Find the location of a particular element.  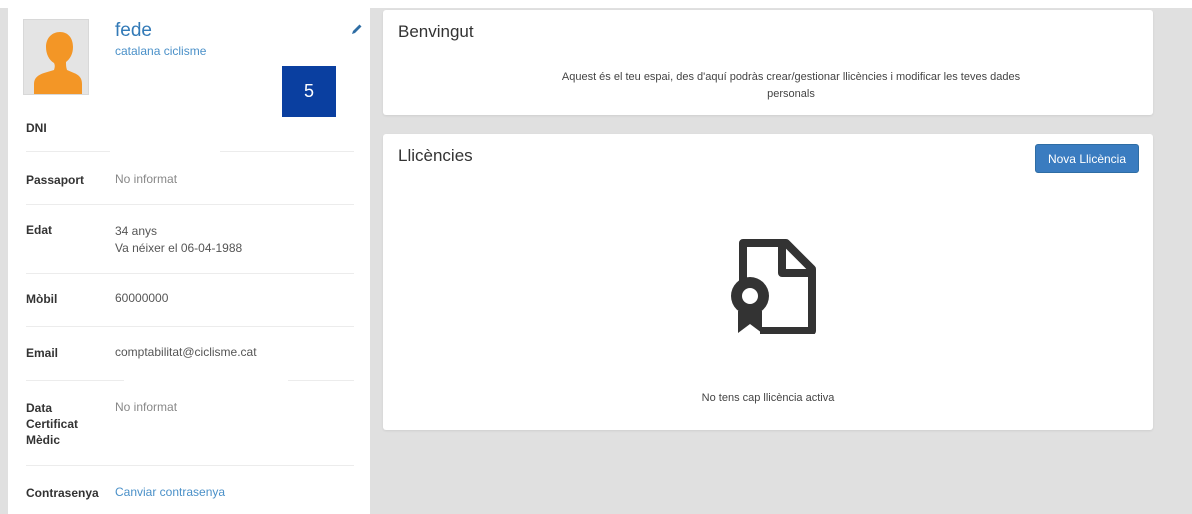

passport-value: No informat is located at coordinates (146, 179).